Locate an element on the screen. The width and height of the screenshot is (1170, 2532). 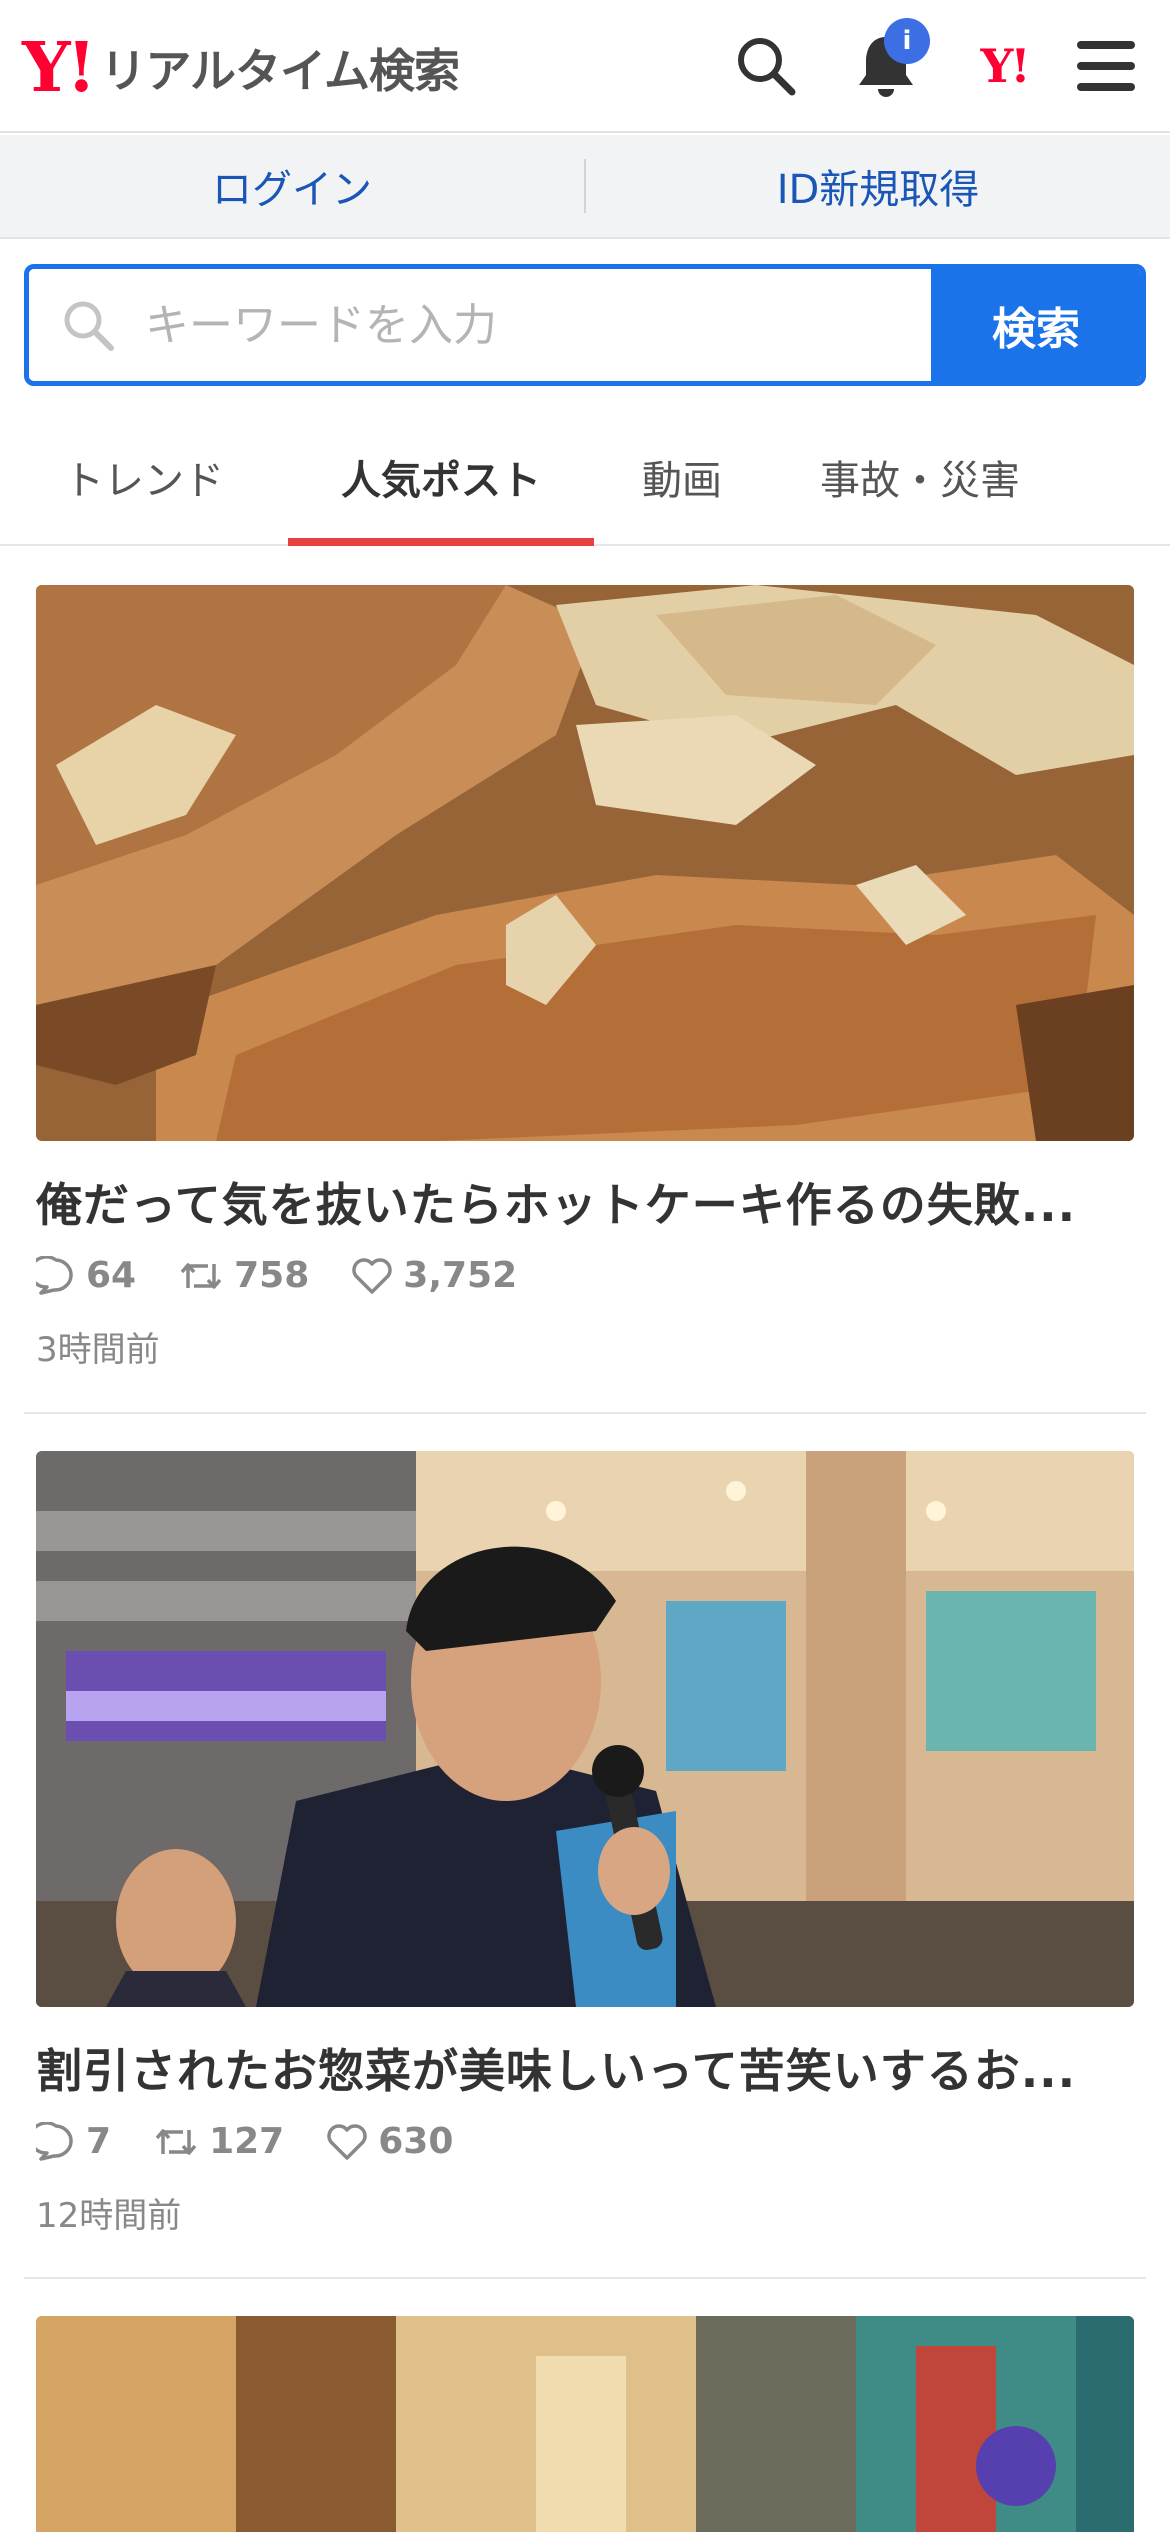
notification-bell-icon: i is located at coordinates (889, 61).